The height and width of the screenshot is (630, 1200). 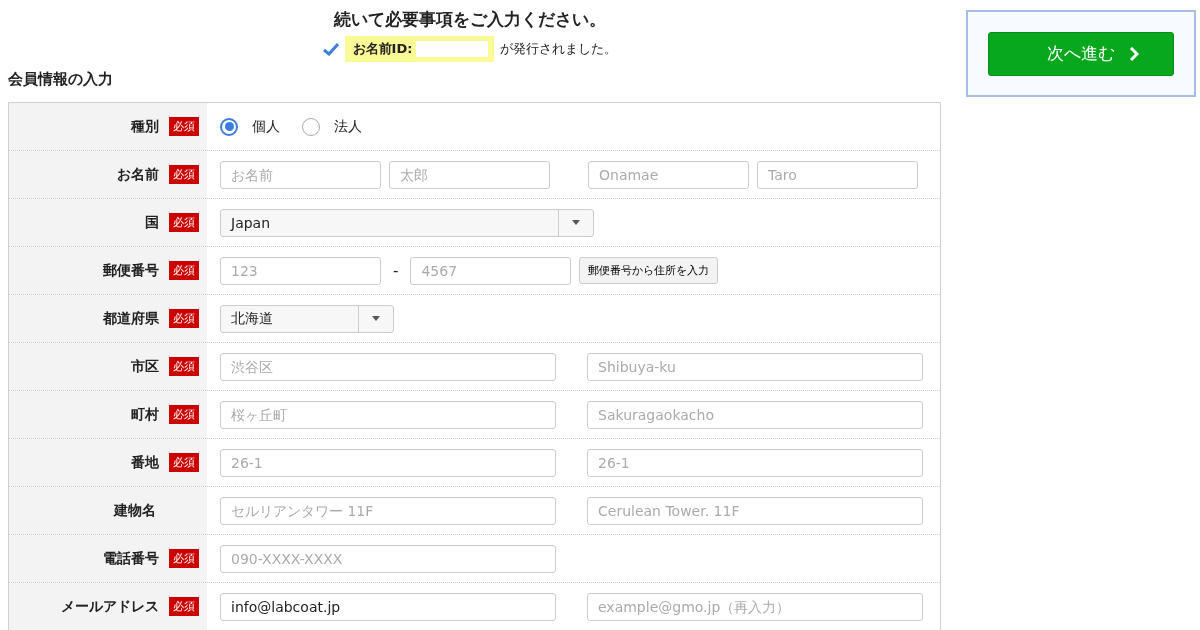 What do you see at coordinates (138, 174) in the screenshot?
I see `field-label: お名前` at bounding box center [138, 174].